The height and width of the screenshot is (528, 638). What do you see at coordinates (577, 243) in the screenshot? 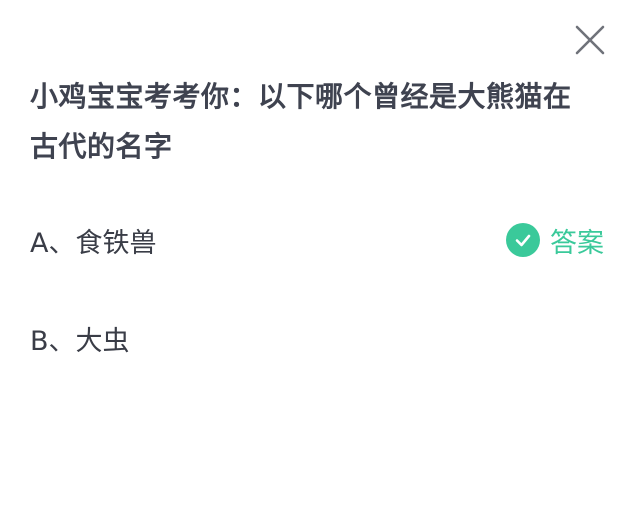
I see `answer-label: 答案` at bounding box center [577, 243].